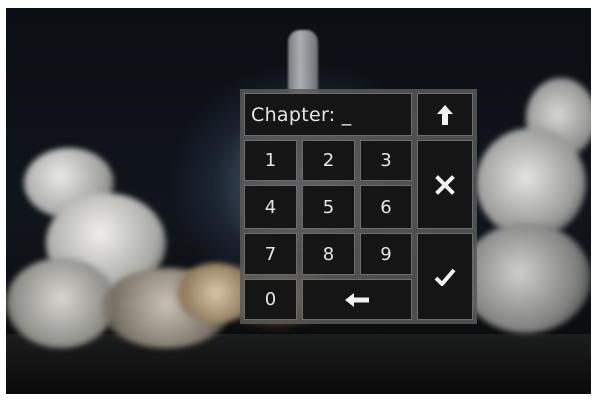  I want to click on digit-2-label: 2, so click(328, 160).